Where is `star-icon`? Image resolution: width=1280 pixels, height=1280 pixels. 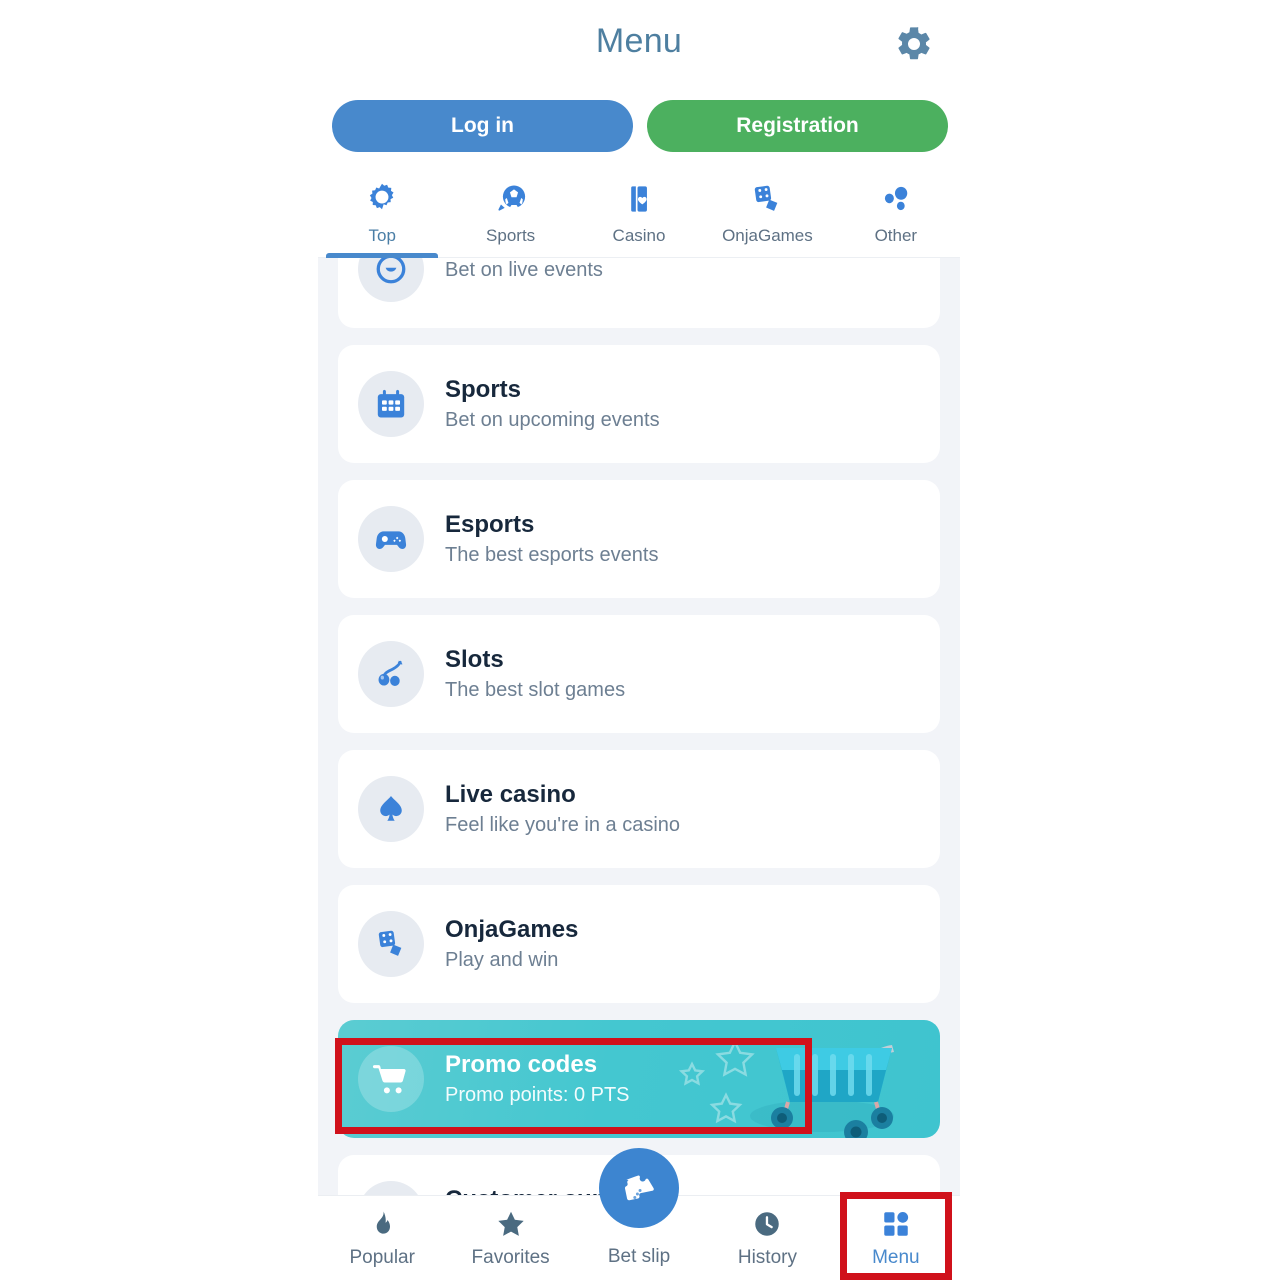 star-icon is located at coordinates (511, 1224).